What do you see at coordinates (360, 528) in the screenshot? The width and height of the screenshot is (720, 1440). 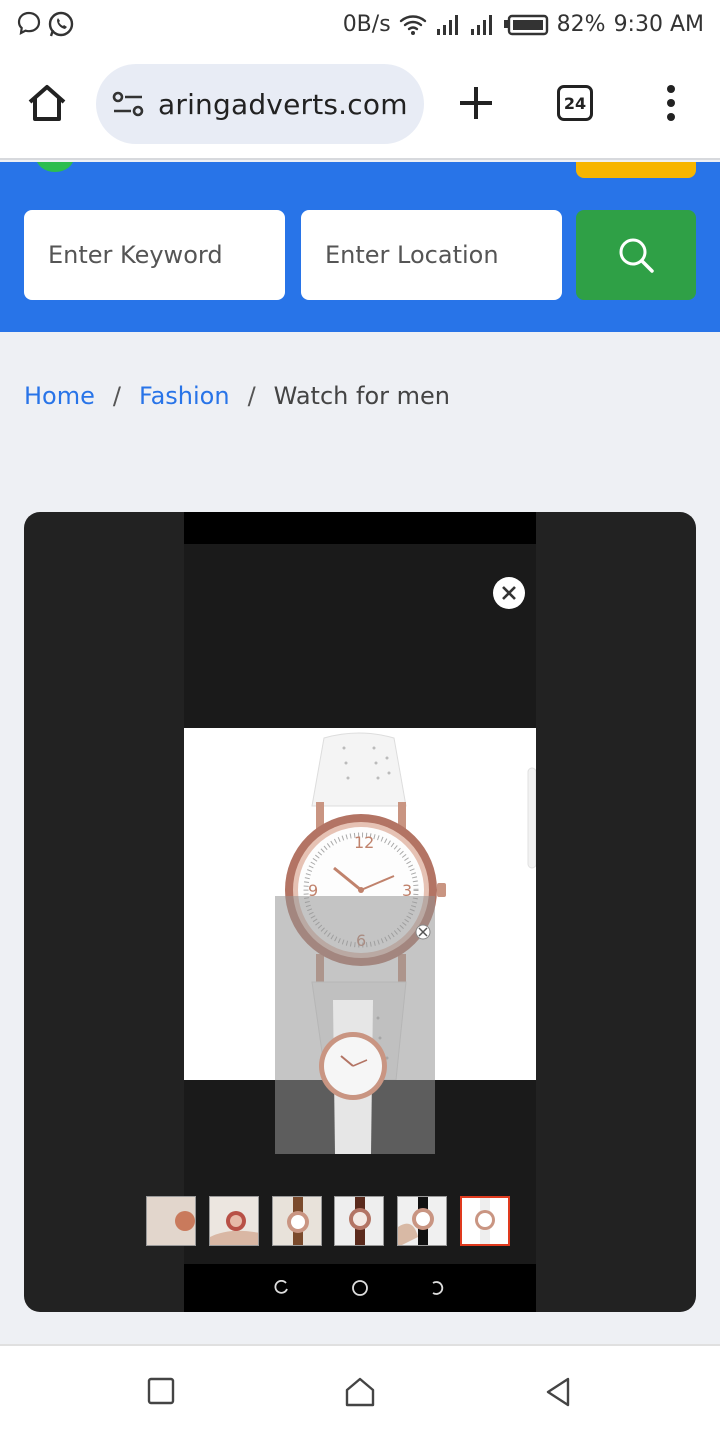 I see `embedded-status-bar` at bounding box center [360, 528].